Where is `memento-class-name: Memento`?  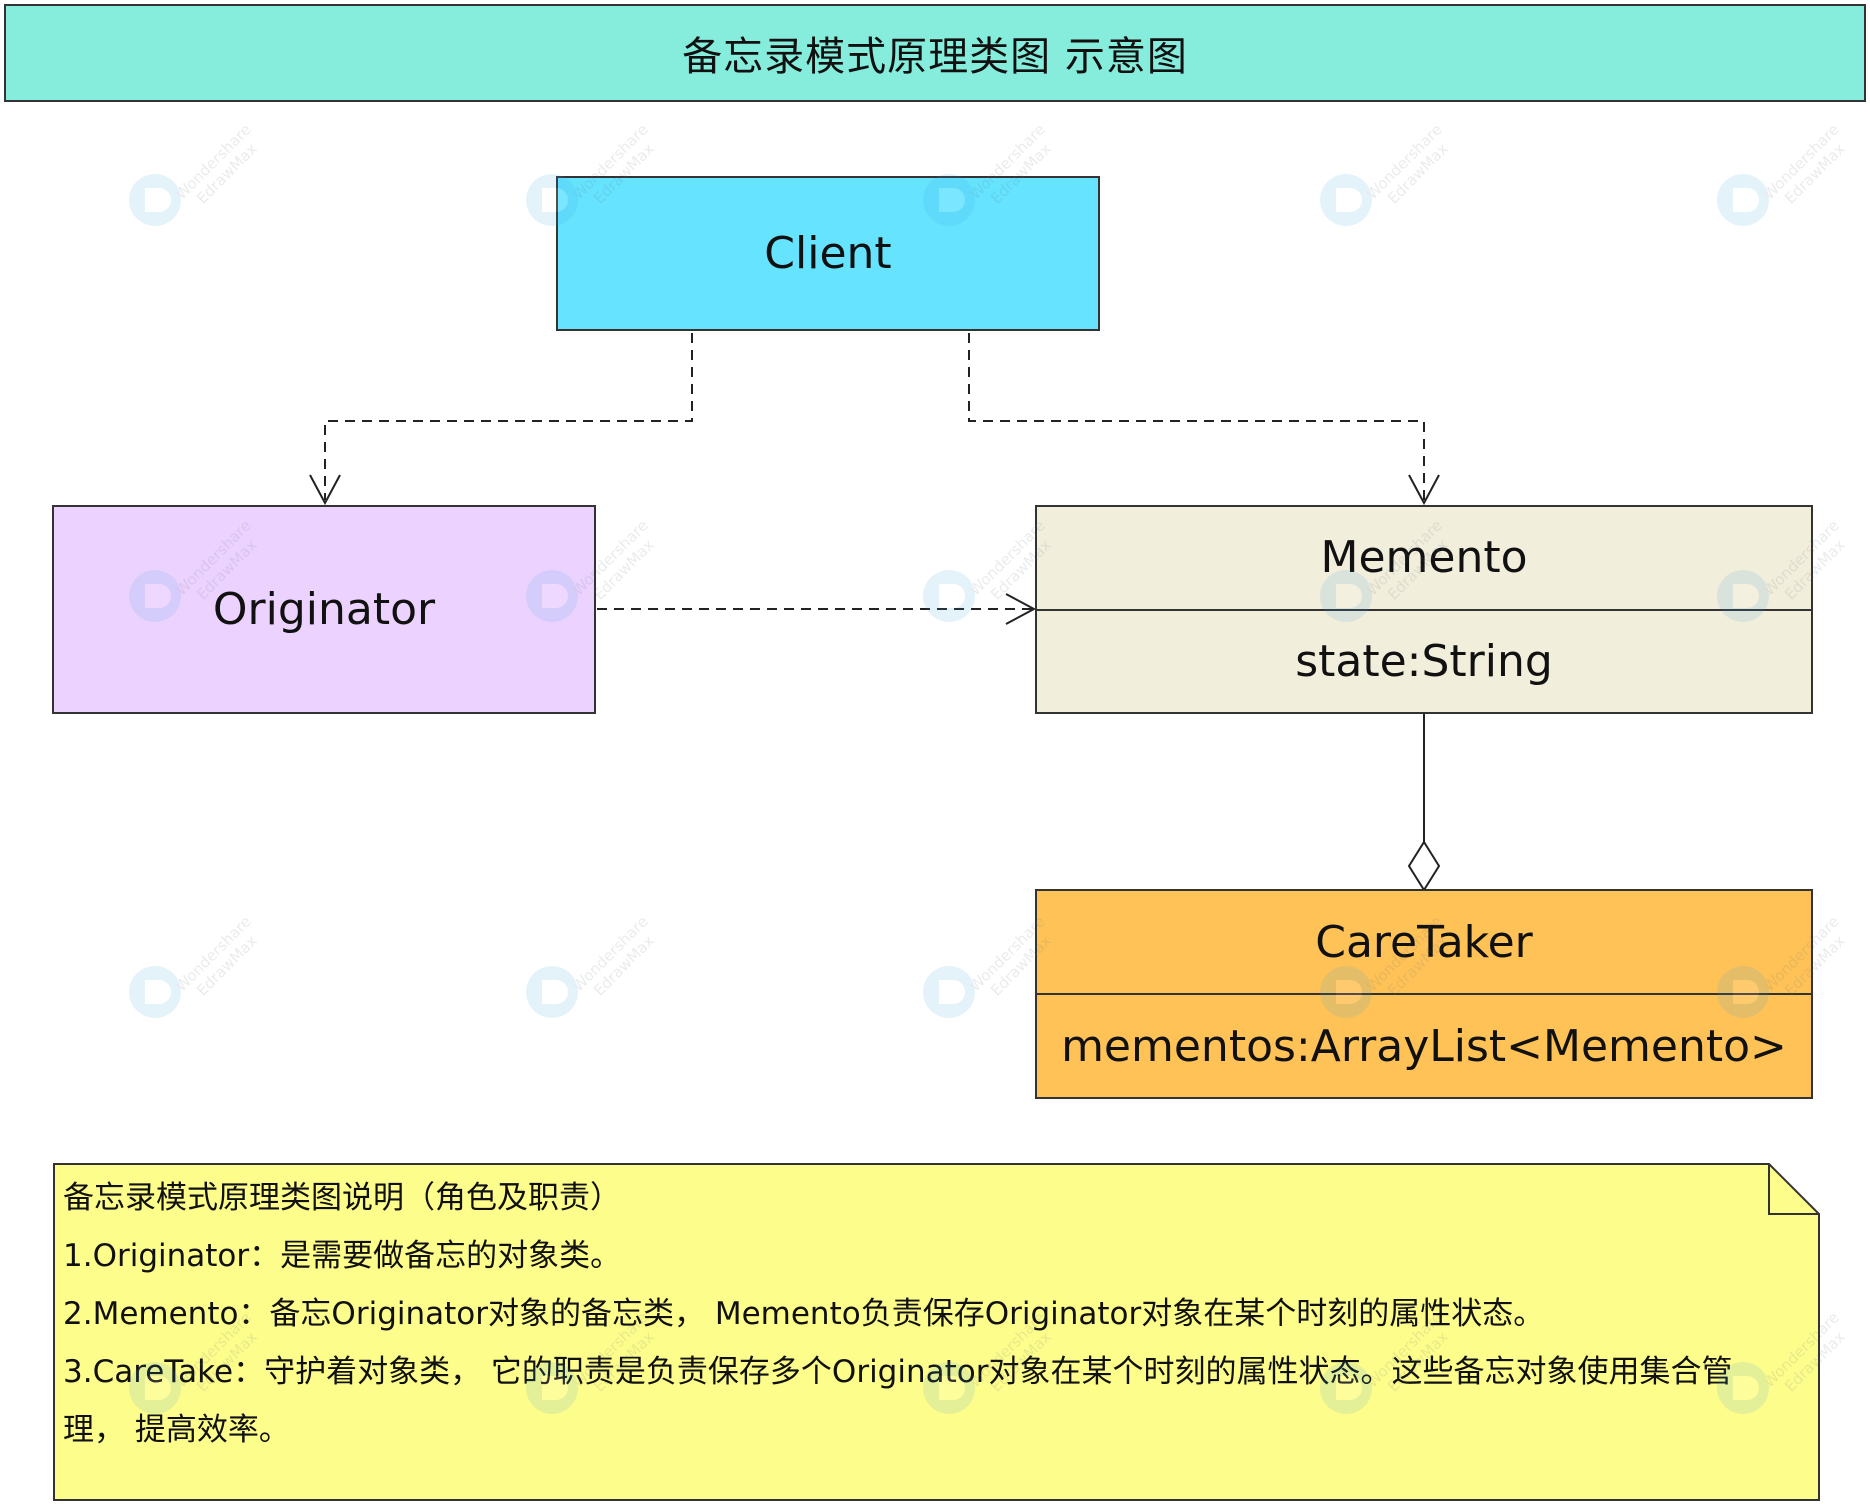
memento-class-name: Memento is located at coordinates (1424, 558).